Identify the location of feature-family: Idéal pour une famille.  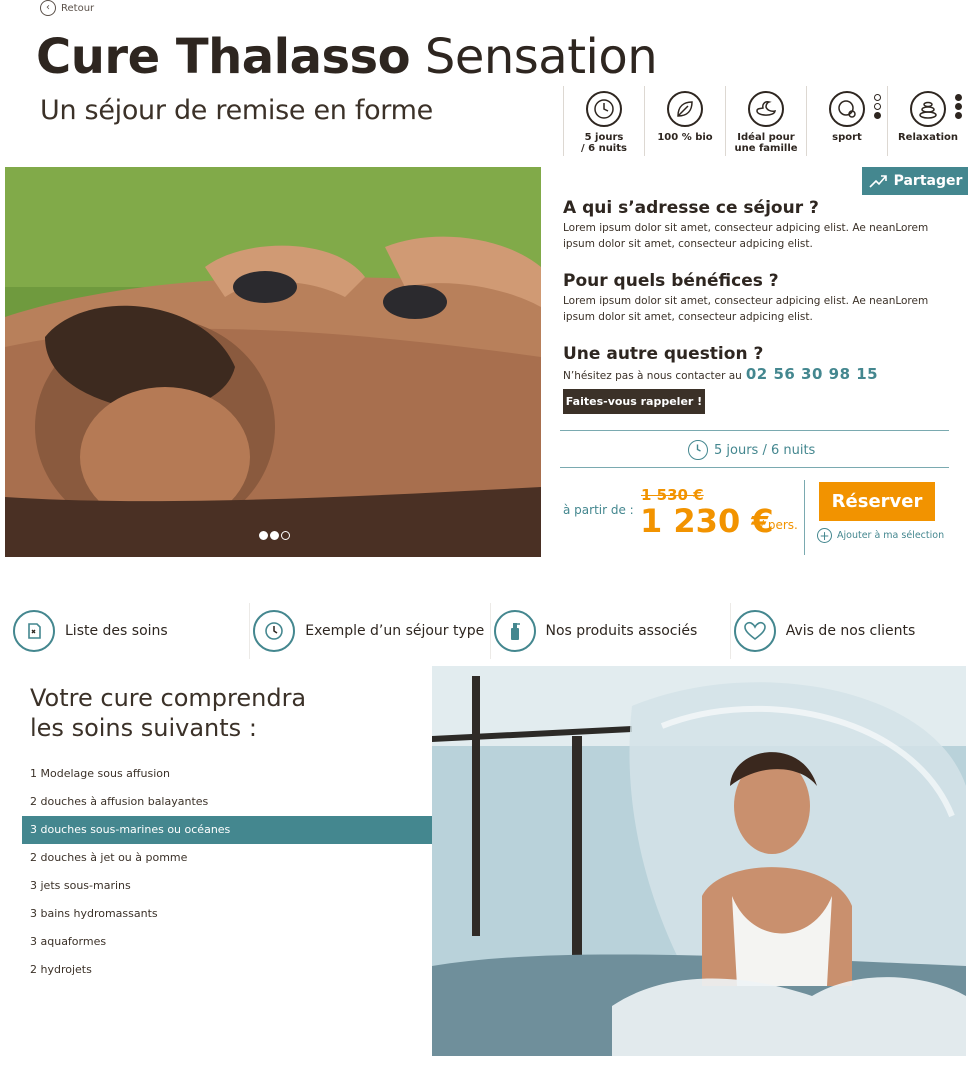
(765, 121).